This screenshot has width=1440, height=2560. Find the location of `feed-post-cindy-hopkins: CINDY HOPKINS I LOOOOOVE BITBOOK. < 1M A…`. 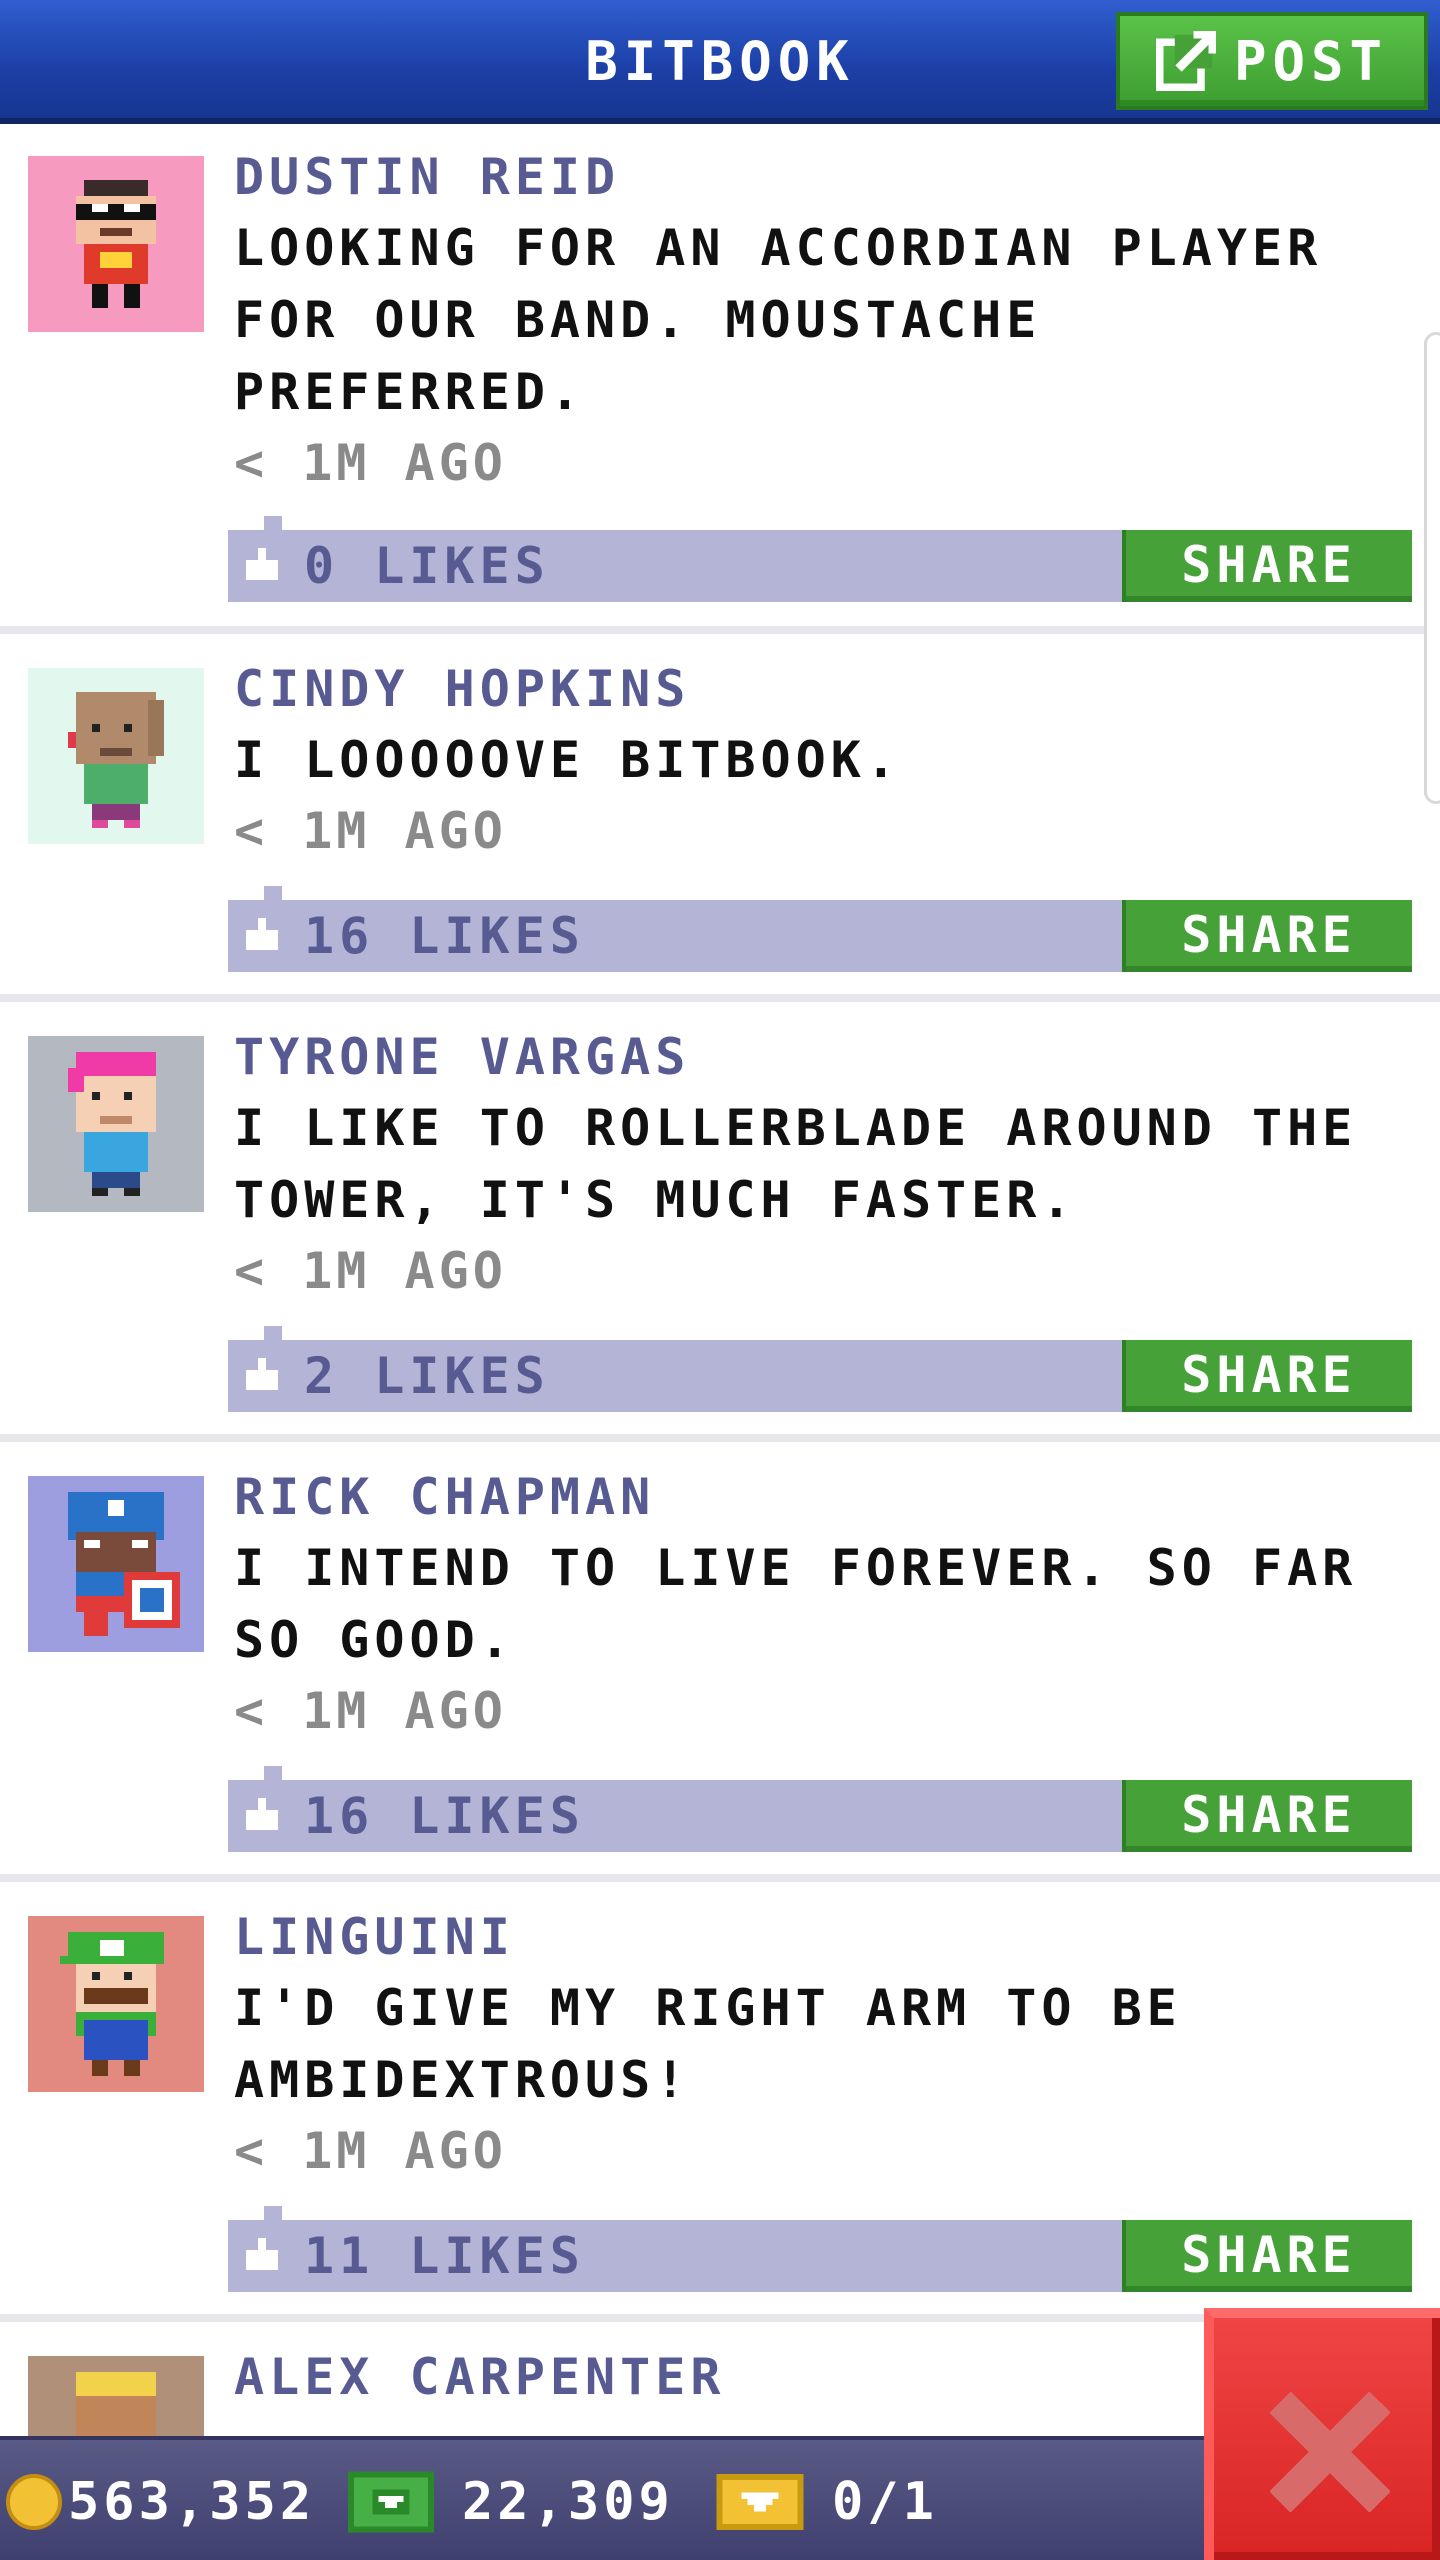

feed-post-cindy-hopkins: CINDY HOPKINS I LOOOOOVE BITBOOK. < 1M A… is located at coordinates (720, 818).